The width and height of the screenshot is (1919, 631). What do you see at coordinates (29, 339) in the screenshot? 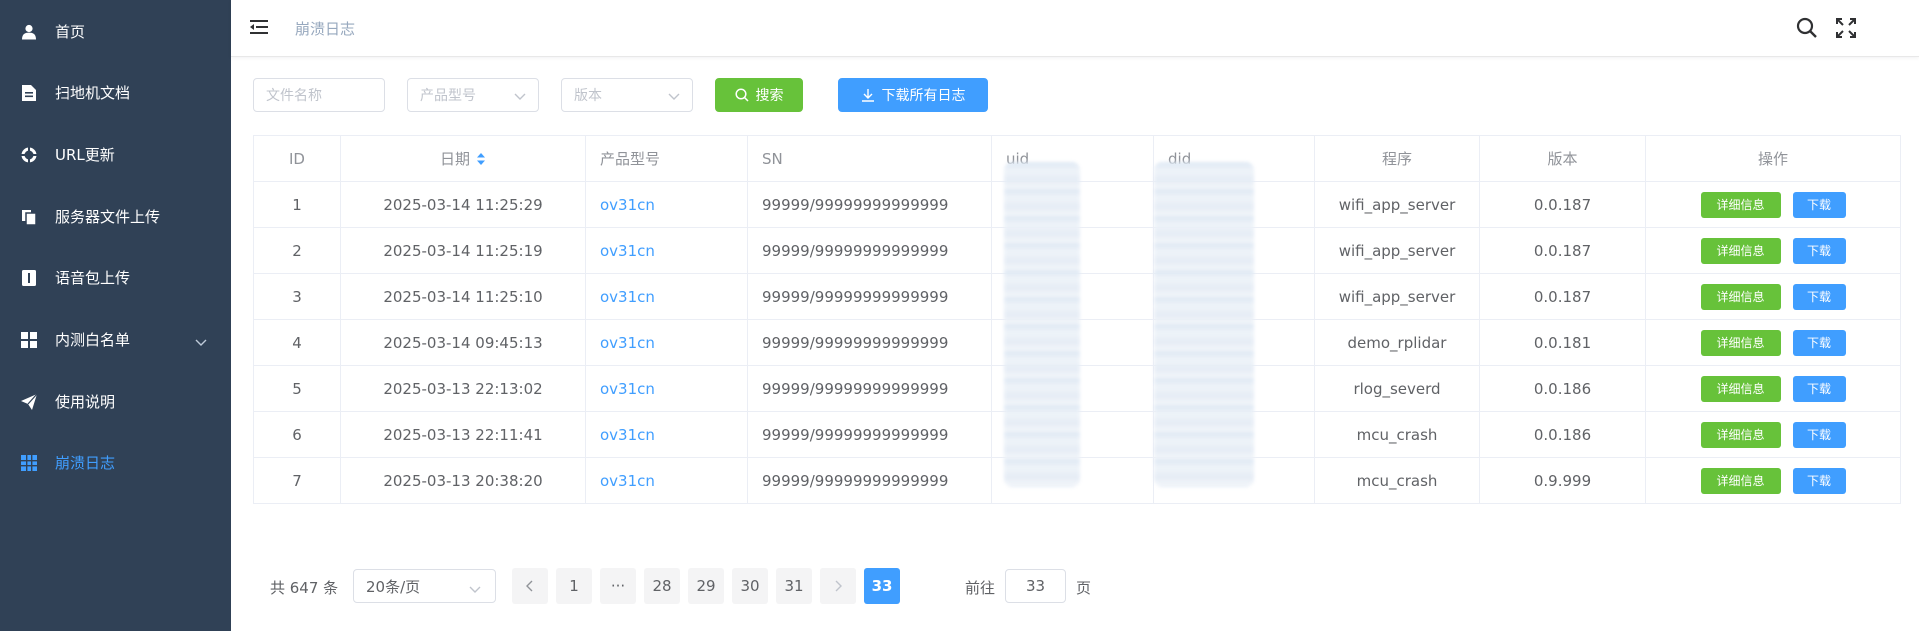
I see `grid-icon` at bounding box center [29, 339].